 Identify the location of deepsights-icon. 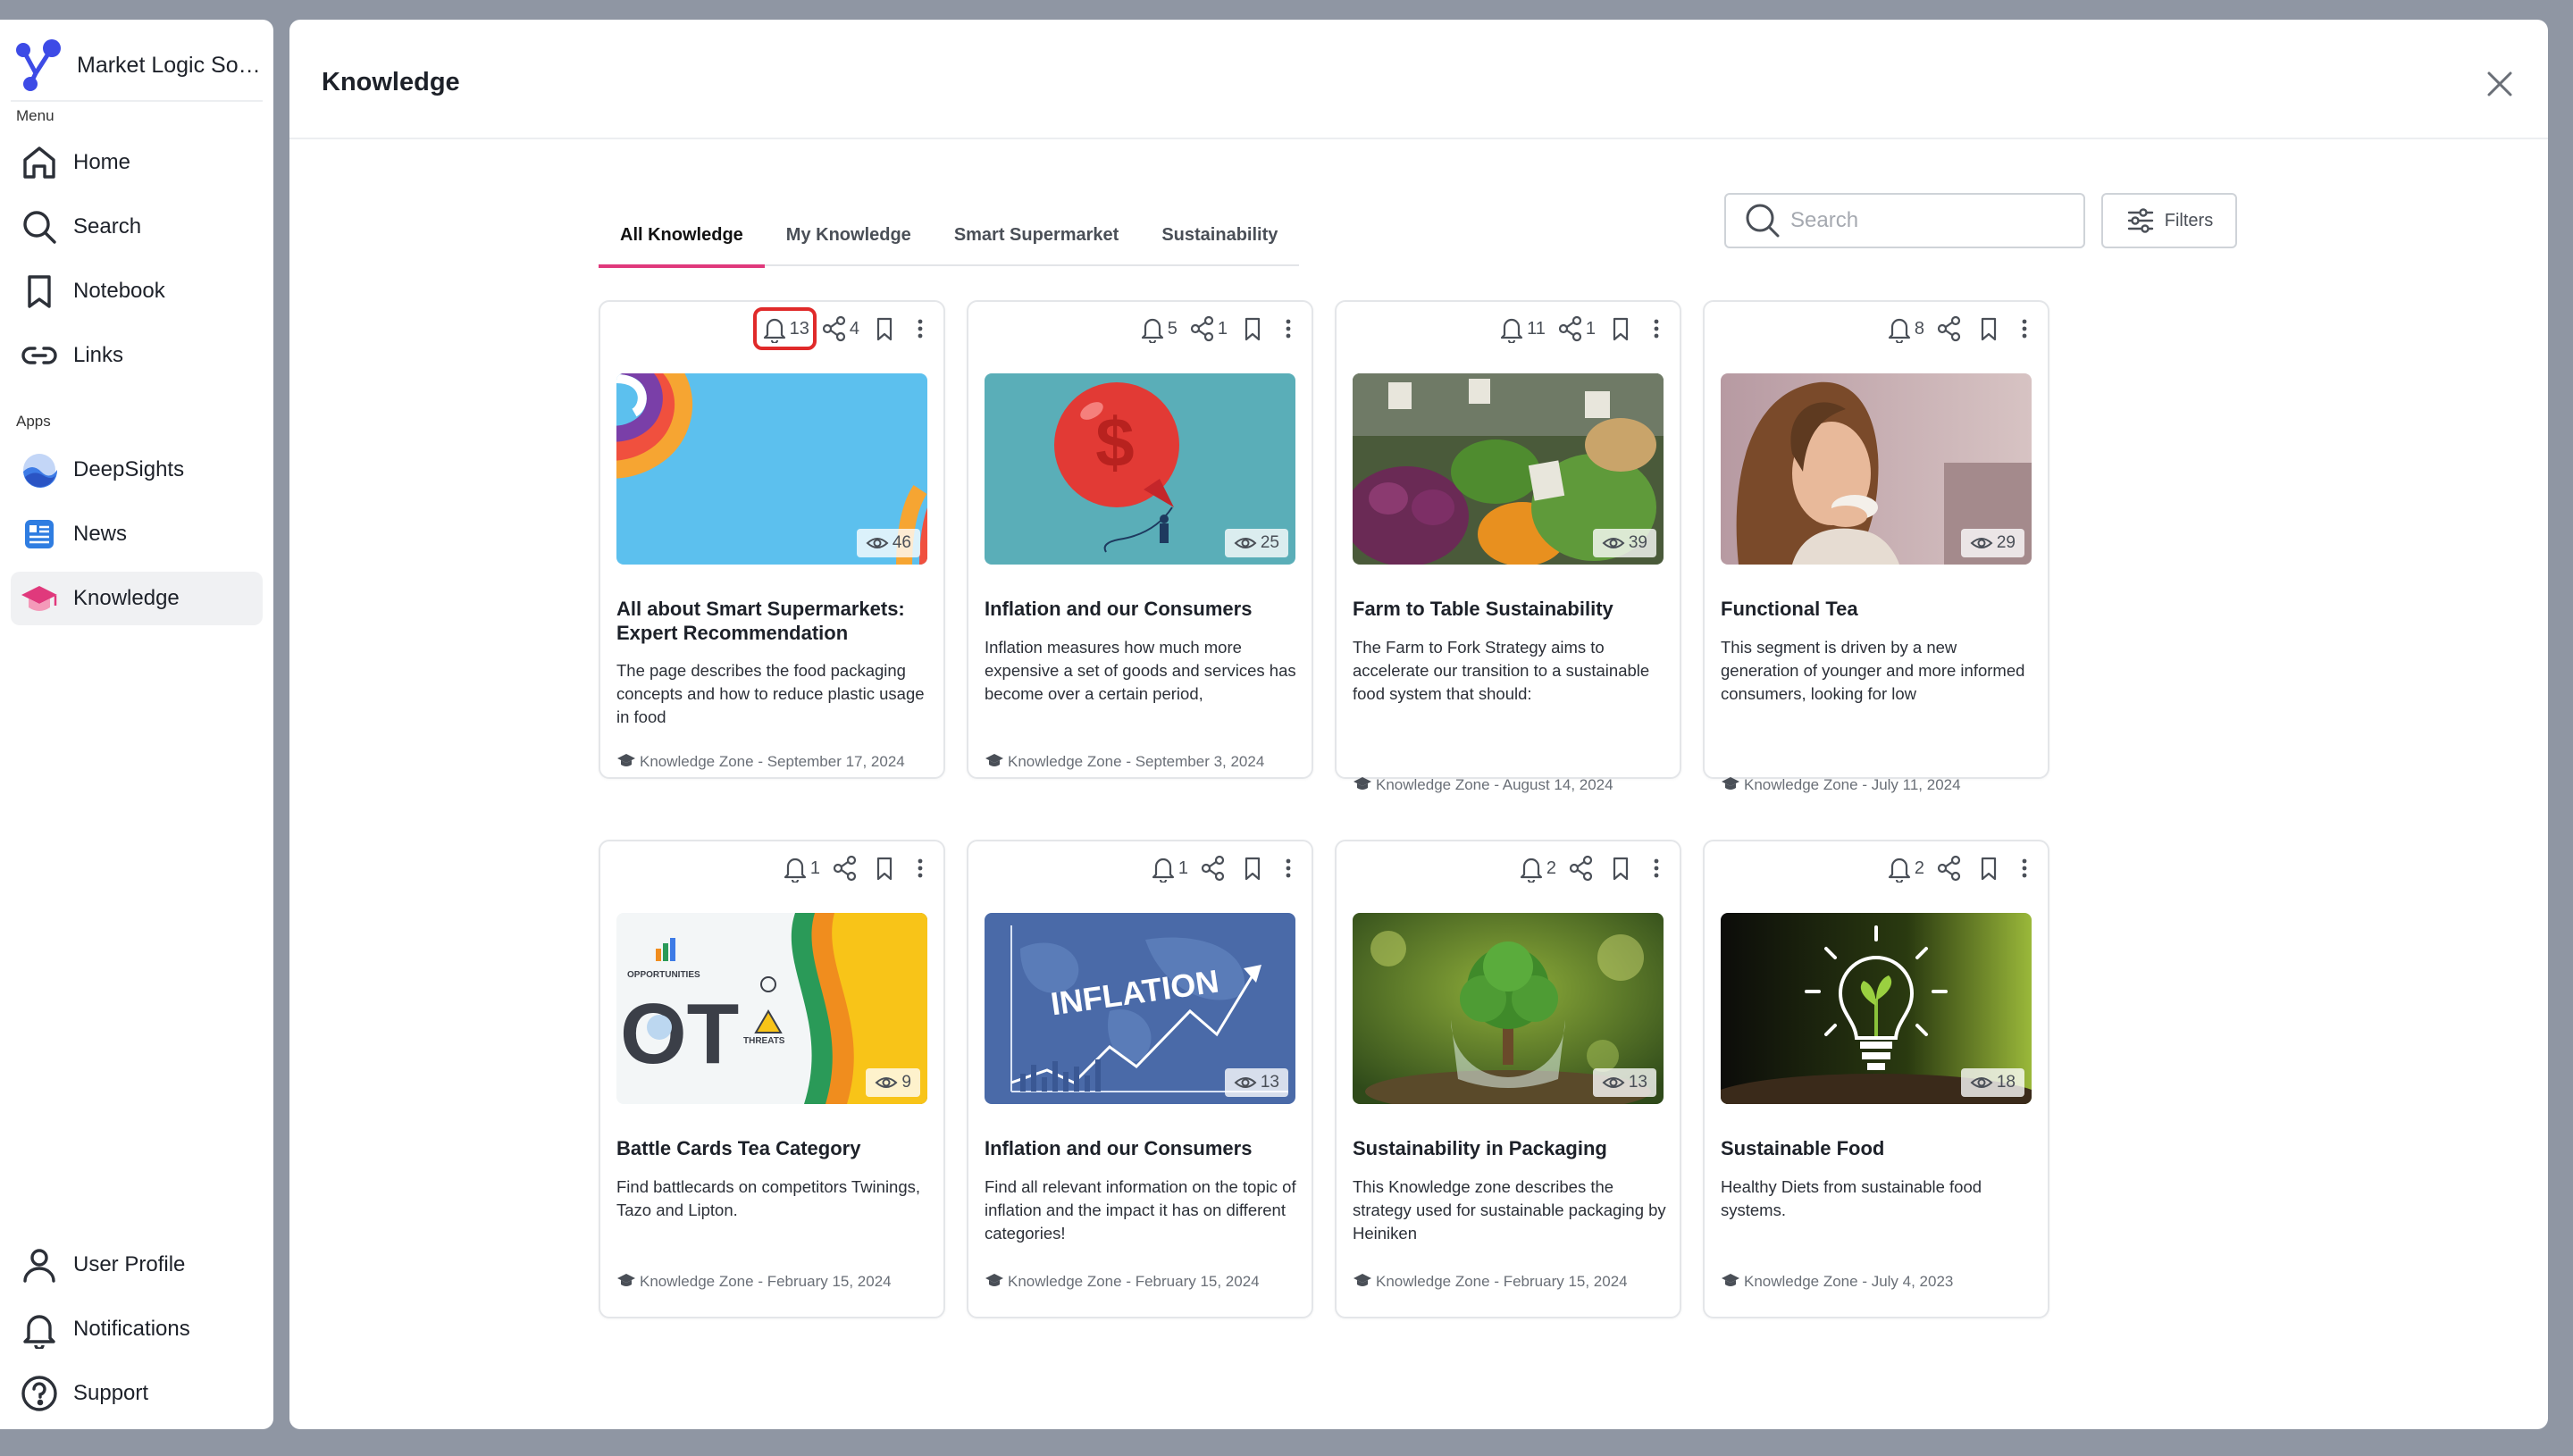
(39, 469).